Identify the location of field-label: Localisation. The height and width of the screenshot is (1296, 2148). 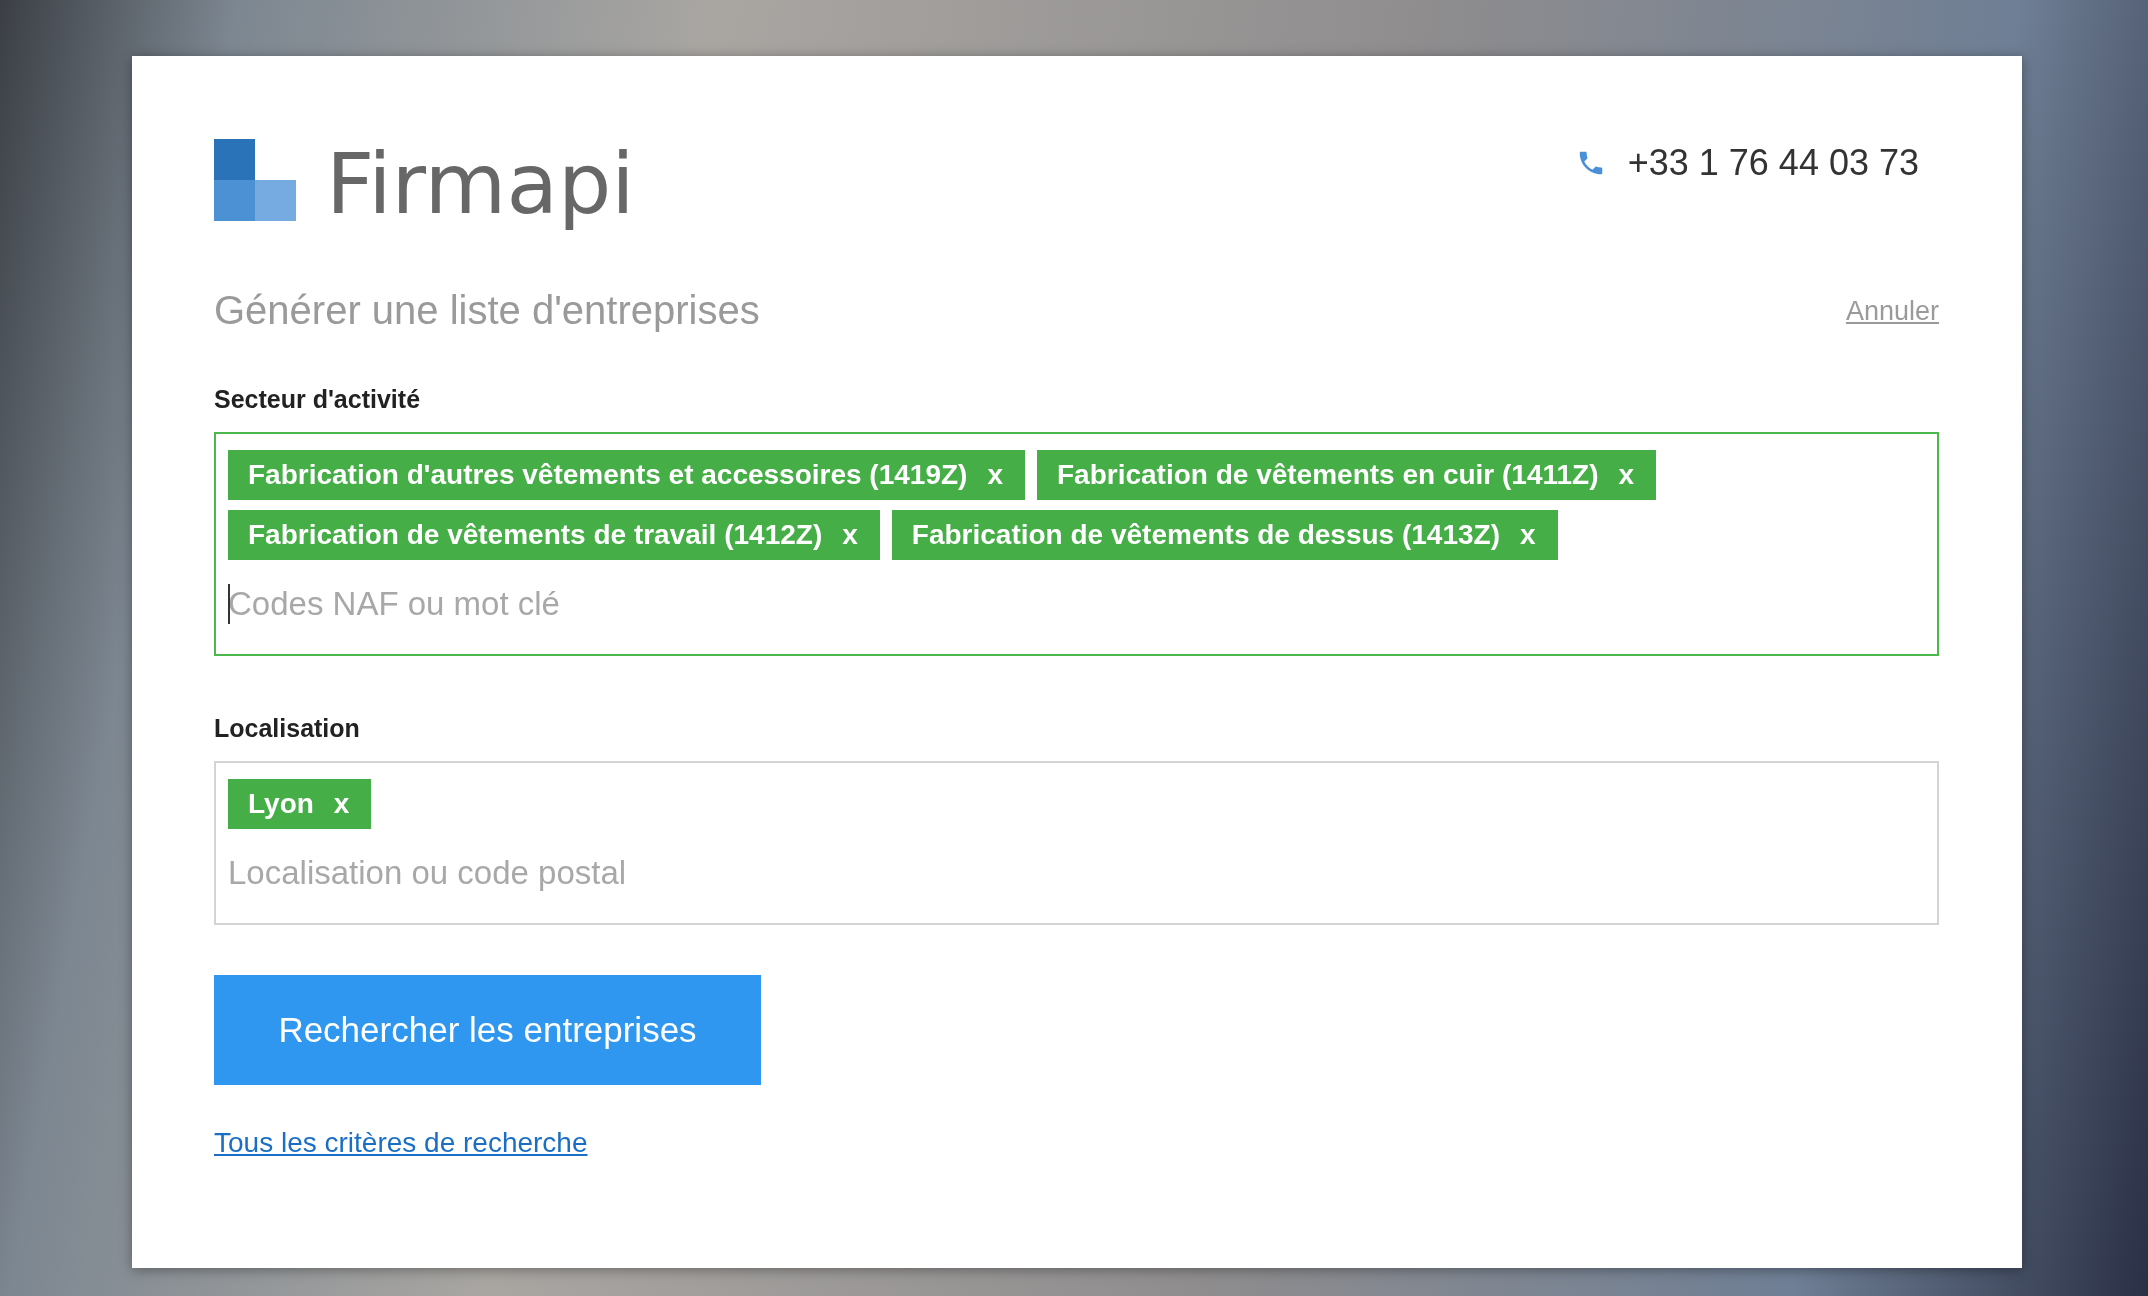
(287, 728).